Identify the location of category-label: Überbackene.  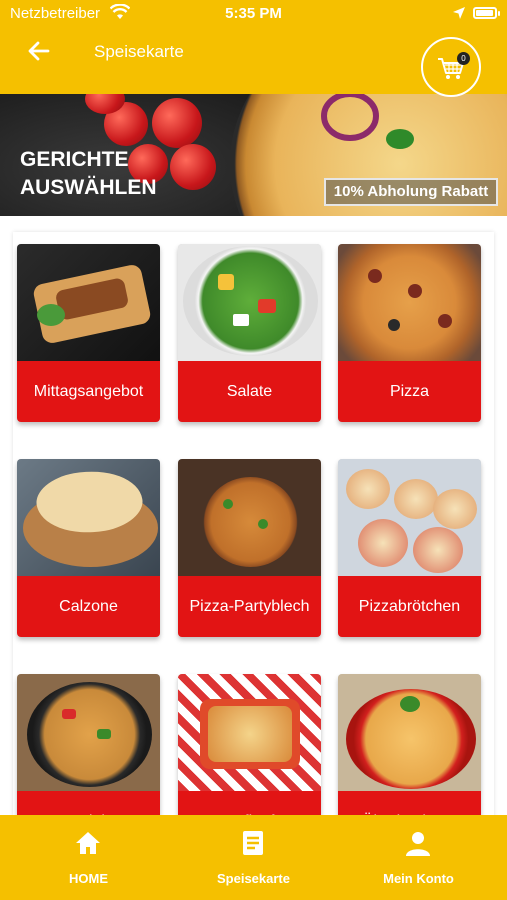
(409, 803).